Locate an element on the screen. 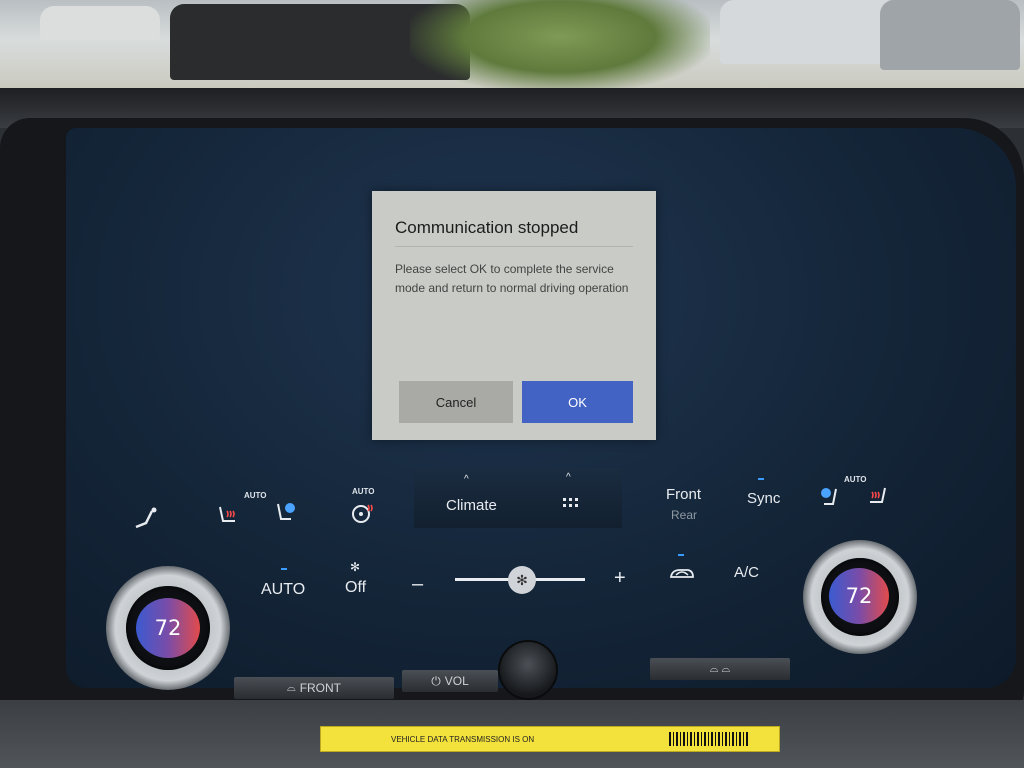 This screenshot has width=1024, height=768. right-temperature-dial: 72 is located at coordinates (860, 597).